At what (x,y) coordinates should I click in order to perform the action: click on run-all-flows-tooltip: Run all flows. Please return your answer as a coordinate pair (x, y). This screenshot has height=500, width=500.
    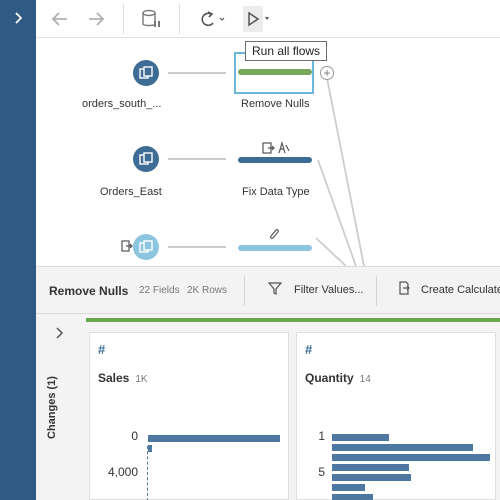
    Looking at the image, I should click on (286, 51).